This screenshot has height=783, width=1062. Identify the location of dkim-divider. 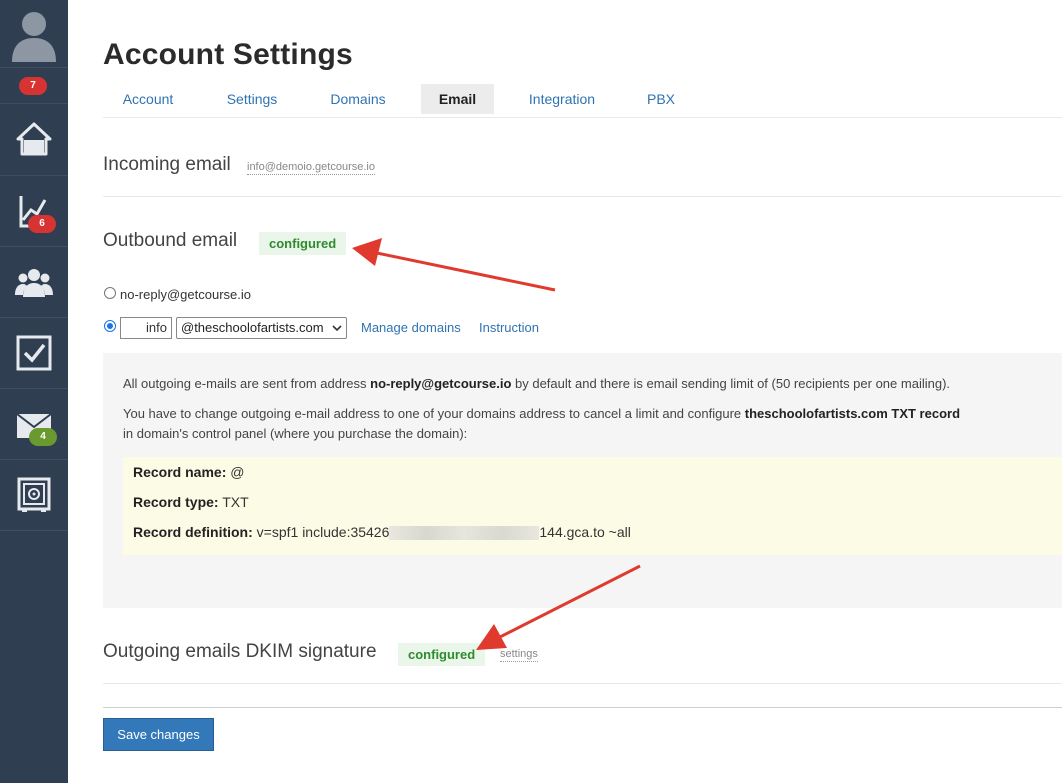
(582, 683).